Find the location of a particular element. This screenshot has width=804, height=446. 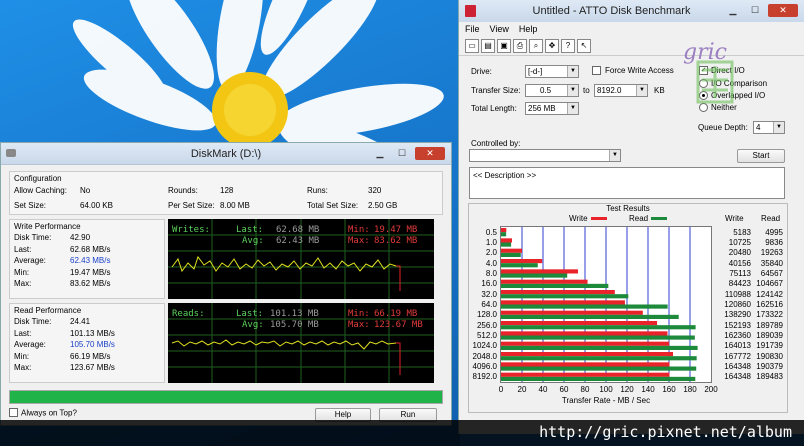

transfer-size-row-label: 256.0 is located at coordinates (486, 325).